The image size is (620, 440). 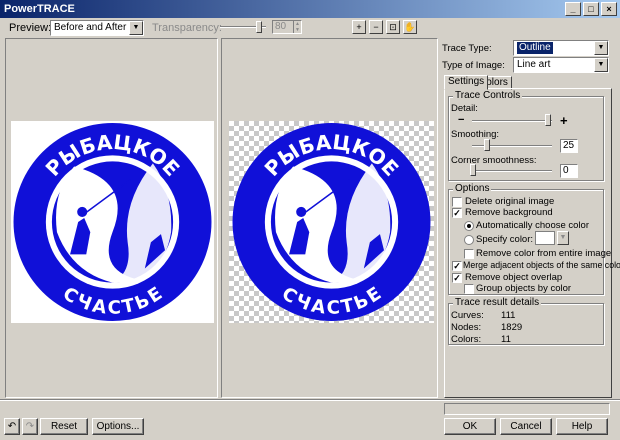 I want to click on preview-select: Before and After ▼, so click(x=97, y=28).